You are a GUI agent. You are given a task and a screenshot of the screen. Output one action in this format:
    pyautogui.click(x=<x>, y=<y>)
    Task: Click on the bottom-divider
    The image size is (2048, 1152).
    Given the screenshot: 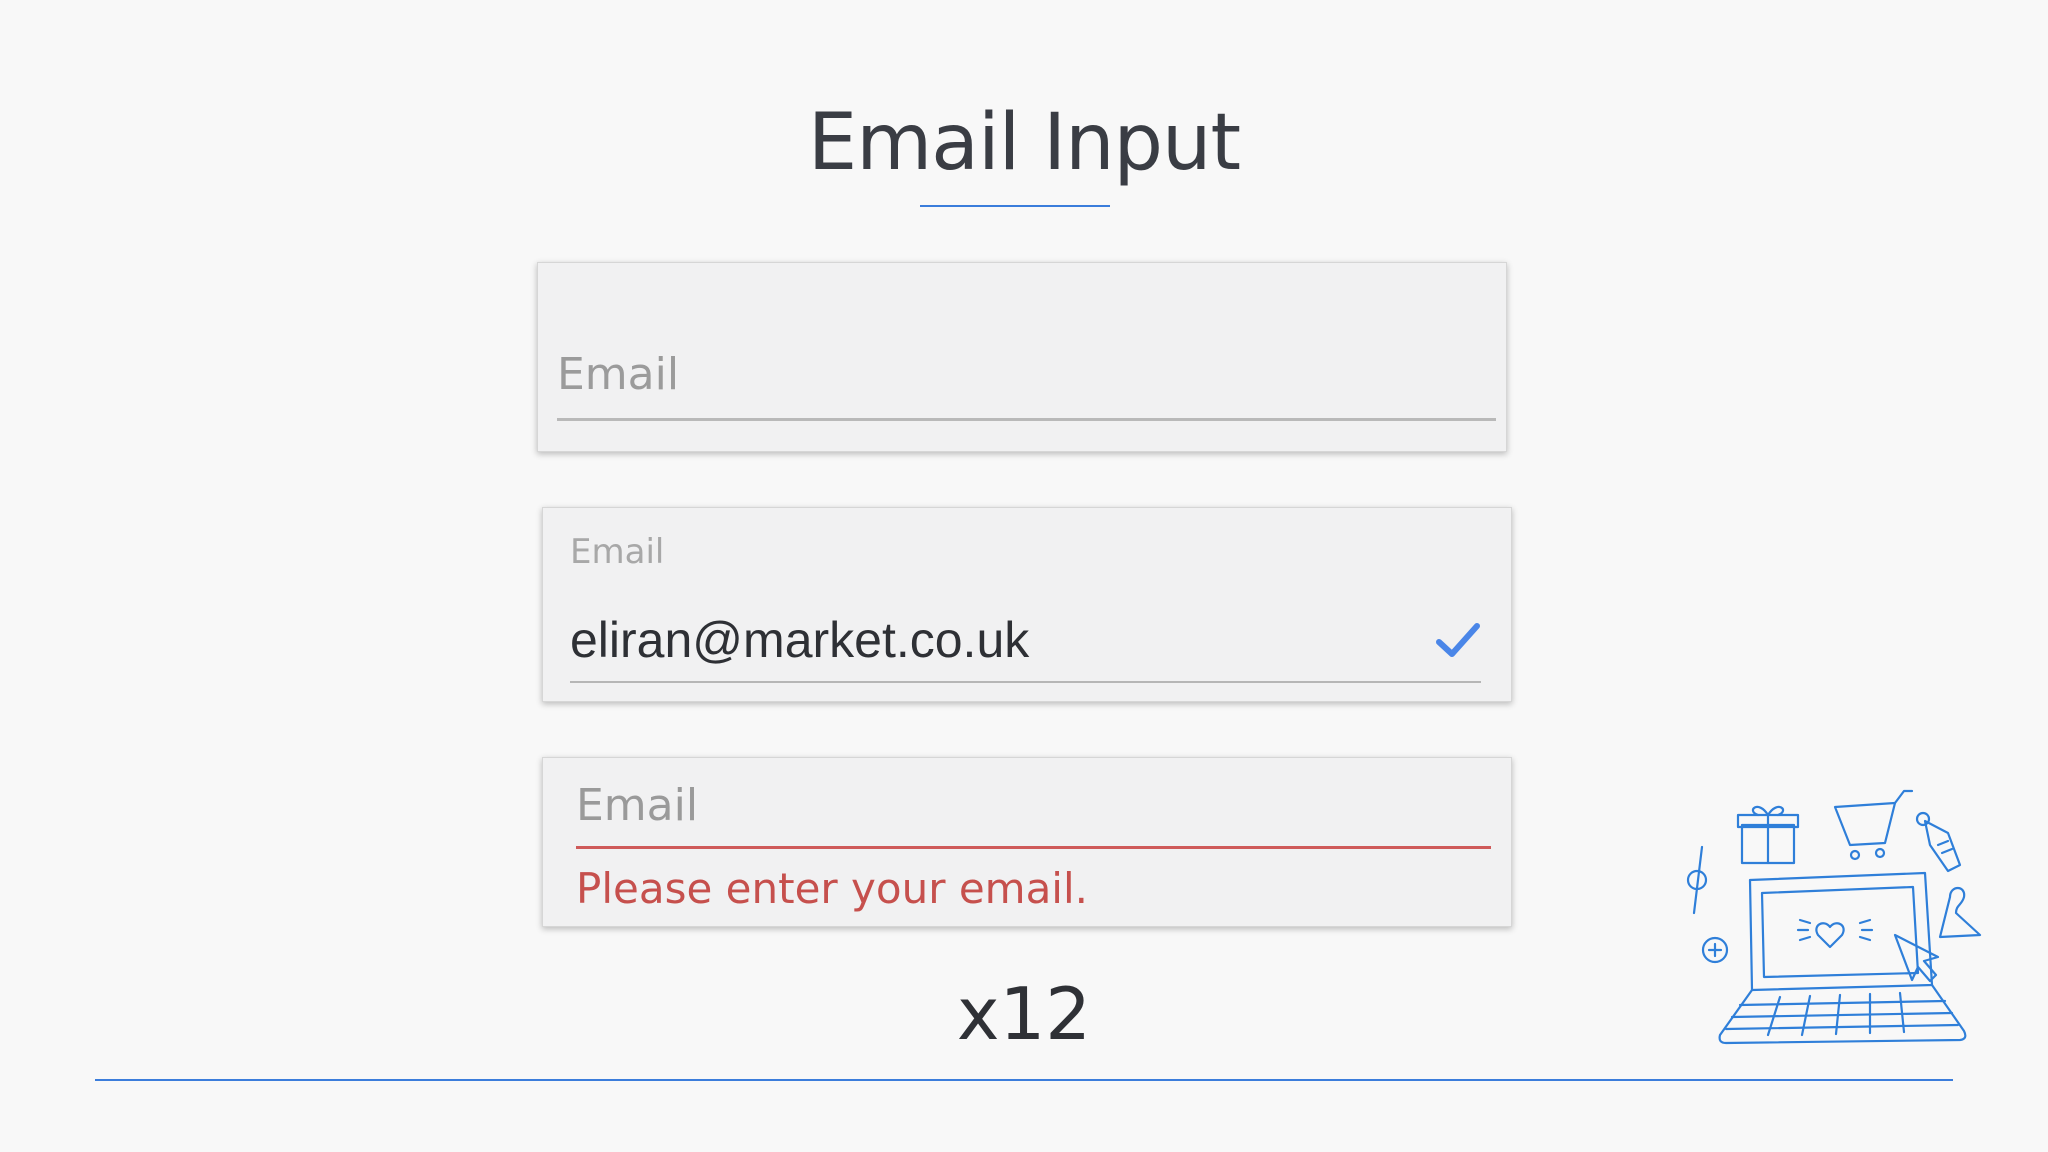 What is the action you would take?
    pyautogui.click(x=1024, y=1080)
    